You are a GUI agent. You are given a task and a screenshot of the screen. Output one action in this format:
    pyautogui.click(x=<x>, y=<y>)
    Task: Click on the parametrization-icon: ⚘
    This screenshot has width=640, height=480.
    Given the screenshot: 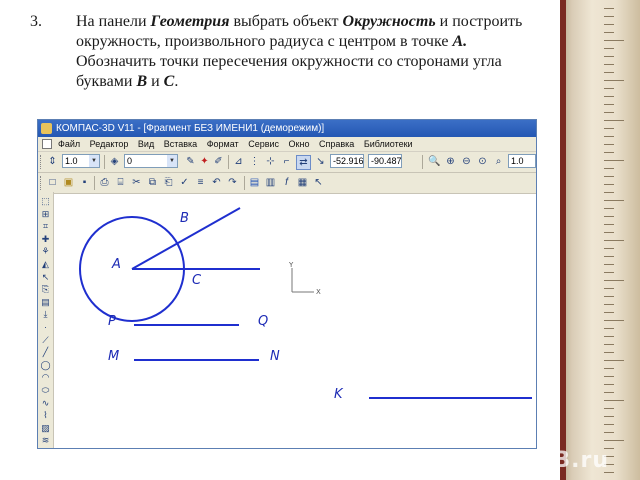 What is the action you would take?
    pyautogui.click(x=45, y=251)
    